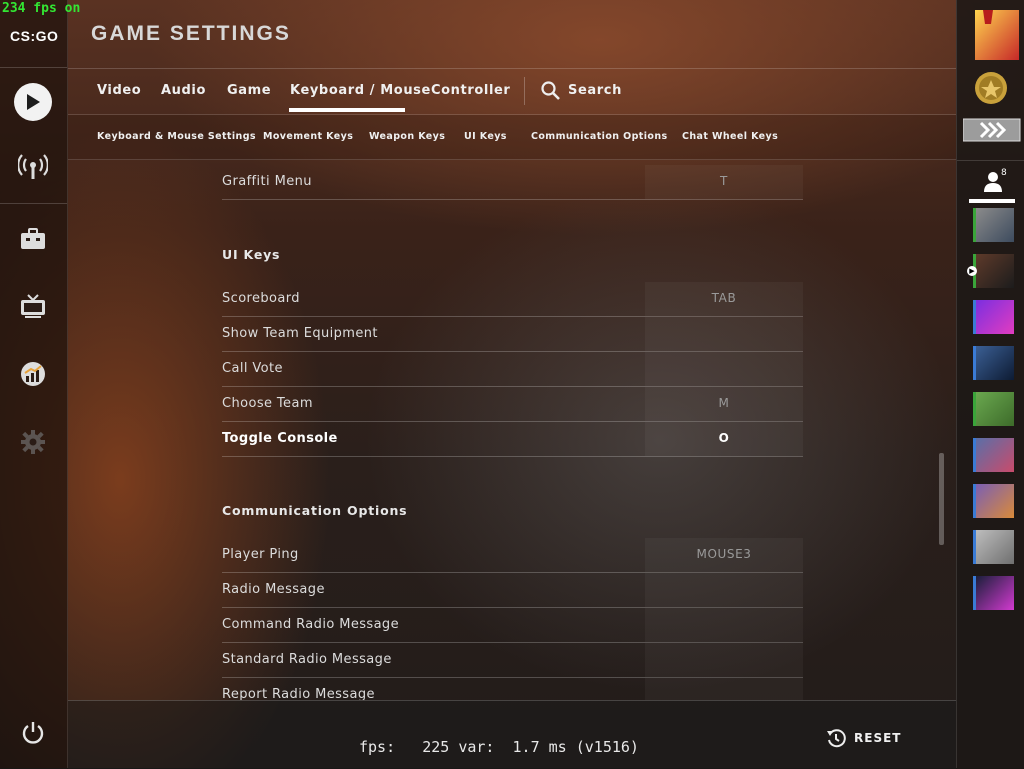  What do you see at coordinates (33, 167) in the screenshot?
I see `broadcast-button` at bounding box center [33, 167].